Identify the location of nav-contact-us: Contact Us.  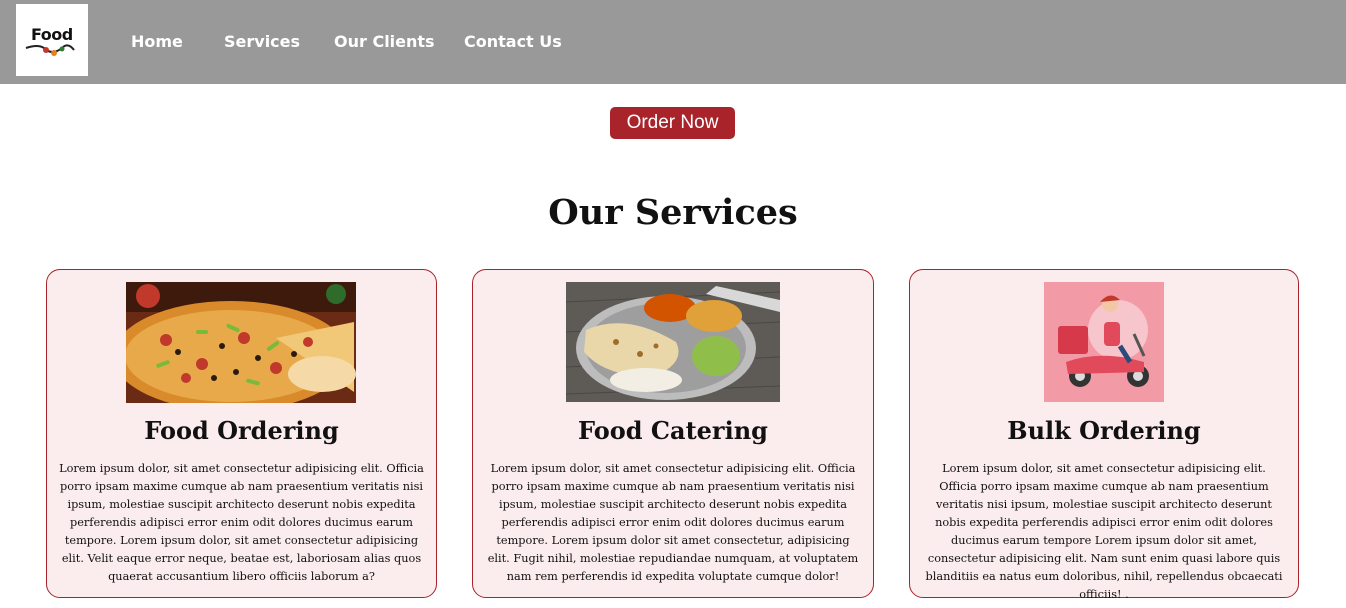
(513, 41).